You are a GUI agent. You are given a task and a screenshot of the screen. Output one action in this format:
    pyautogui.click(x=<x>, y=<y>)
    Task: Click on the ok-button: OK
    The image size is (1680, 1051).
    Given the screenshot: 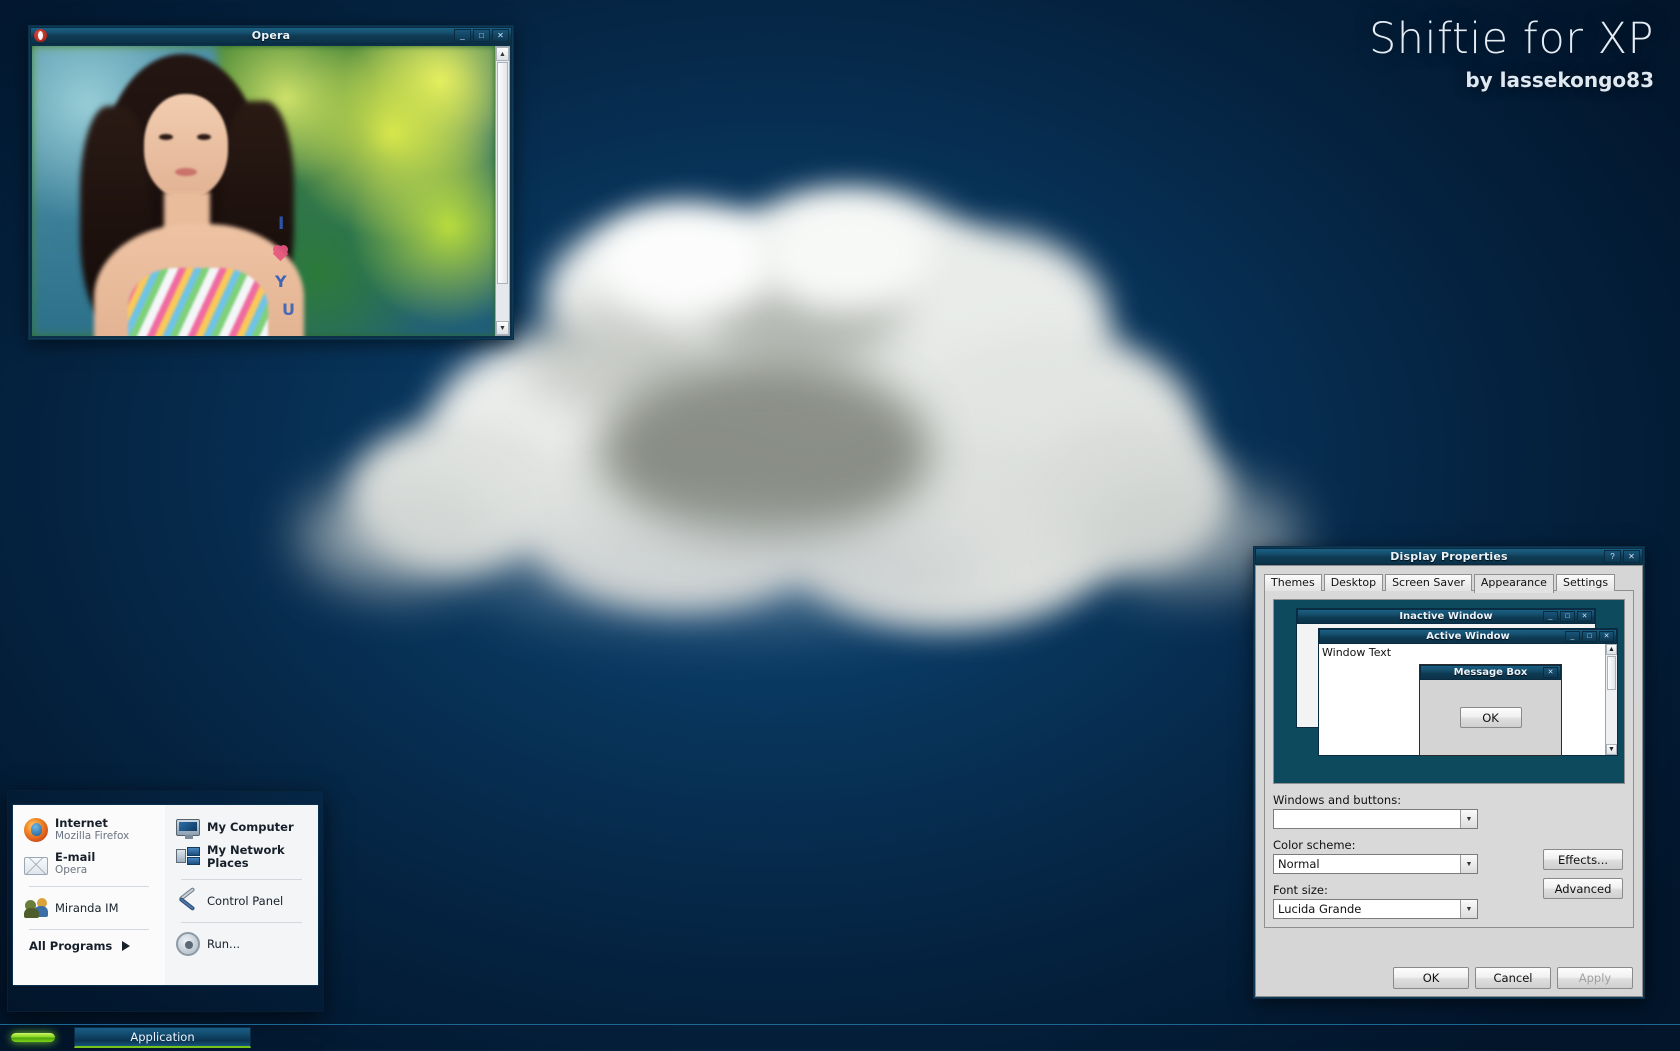 What is the action you would take?
    pyautogui.click(x=1431, y=978)
    